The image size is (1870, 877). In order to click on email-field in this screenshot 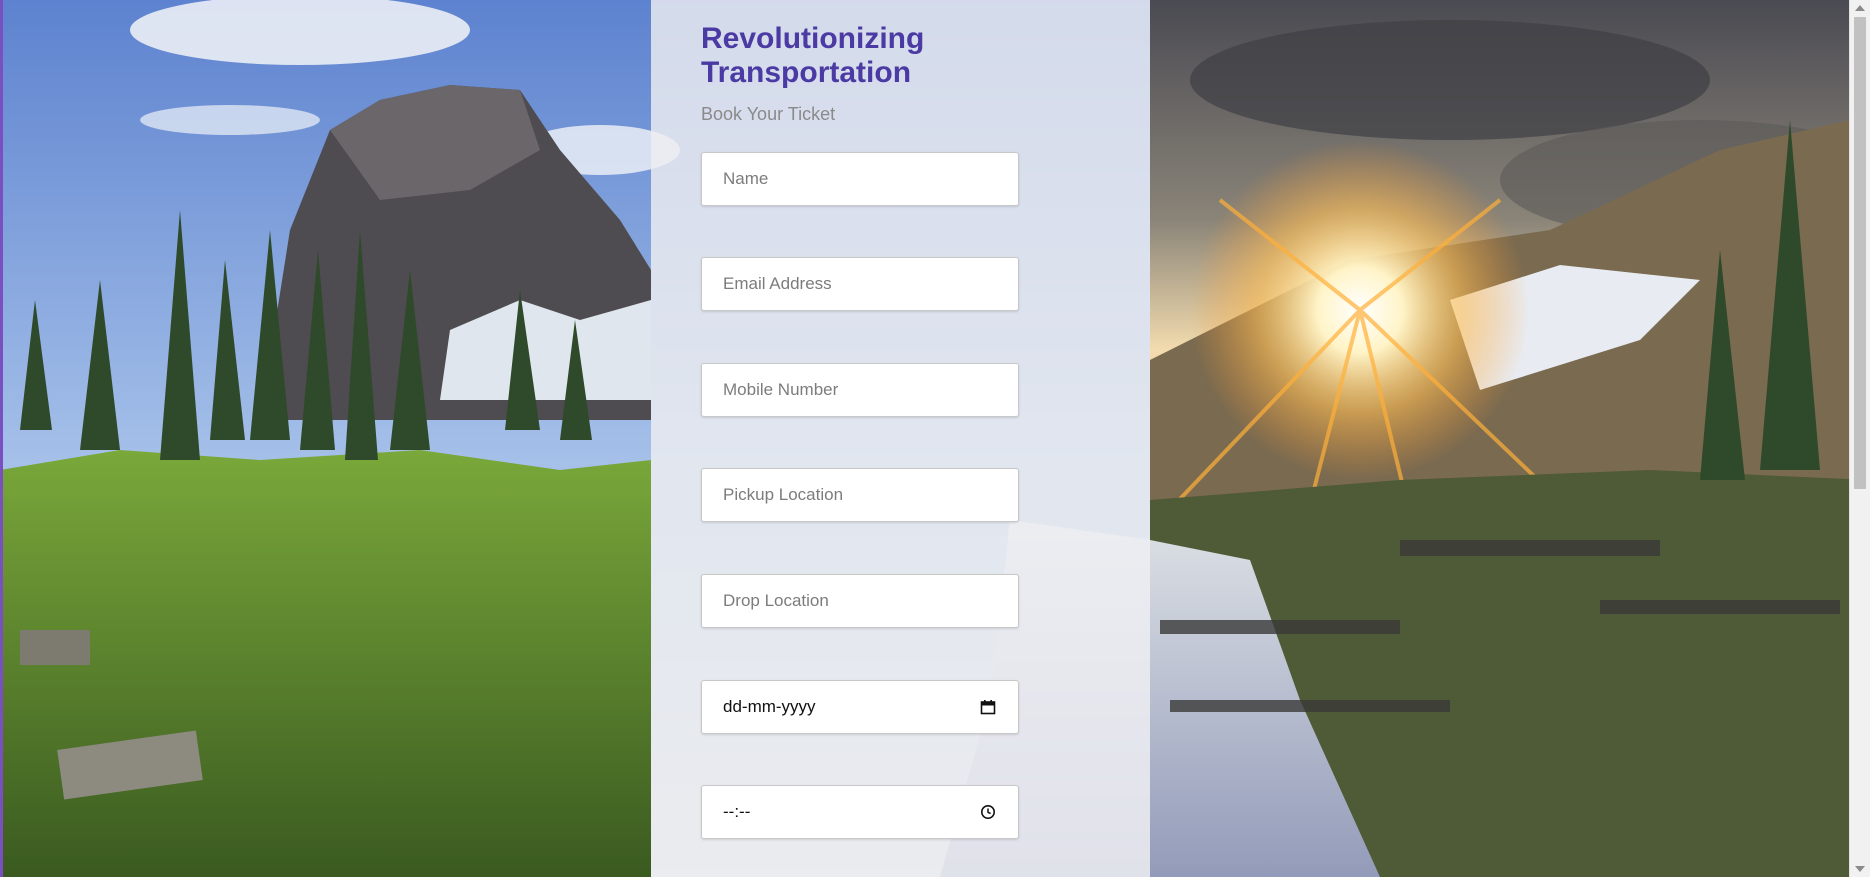, I will do `click(860, 284)`.